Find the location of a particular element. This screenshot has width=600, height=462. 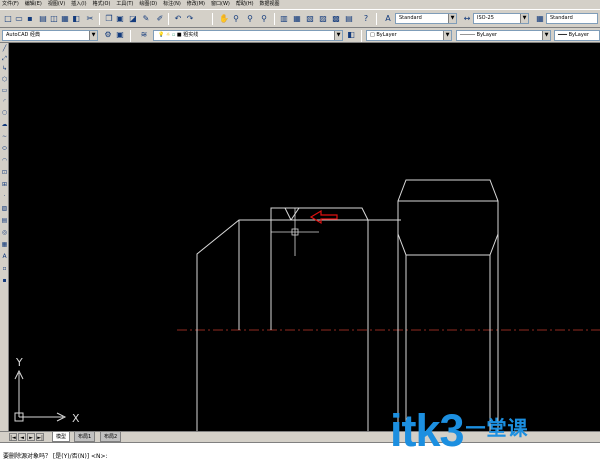

menu-help: 帮助(H) is located at coordinates (245, 4).